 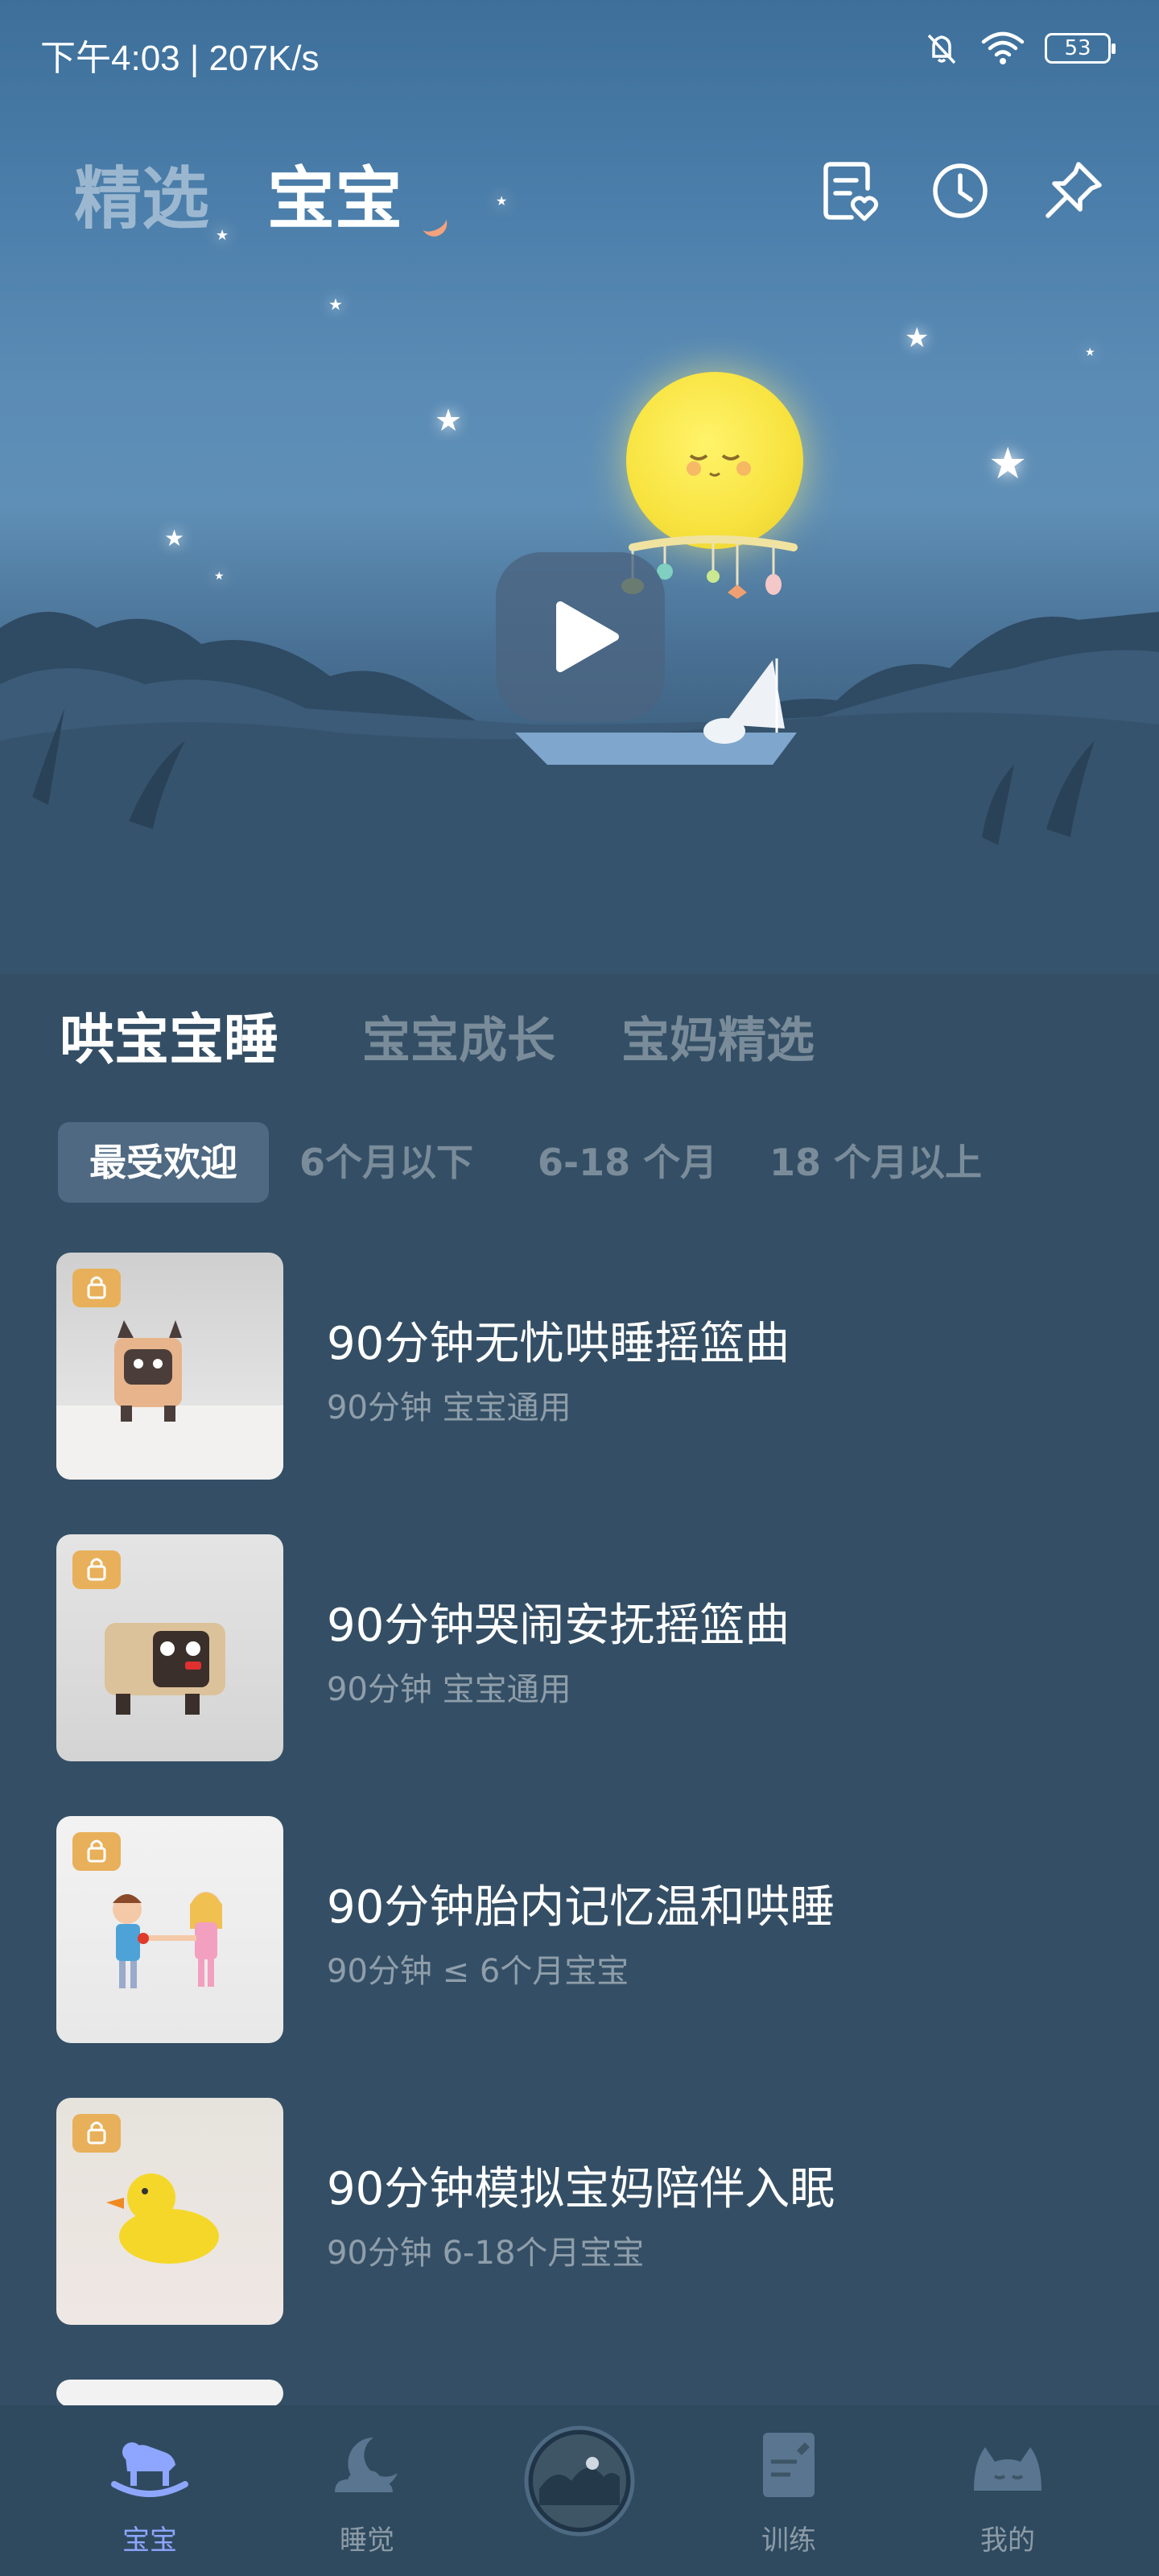 I want to click on bottom-nav-label: 训练, so click(x=788, y=2540).